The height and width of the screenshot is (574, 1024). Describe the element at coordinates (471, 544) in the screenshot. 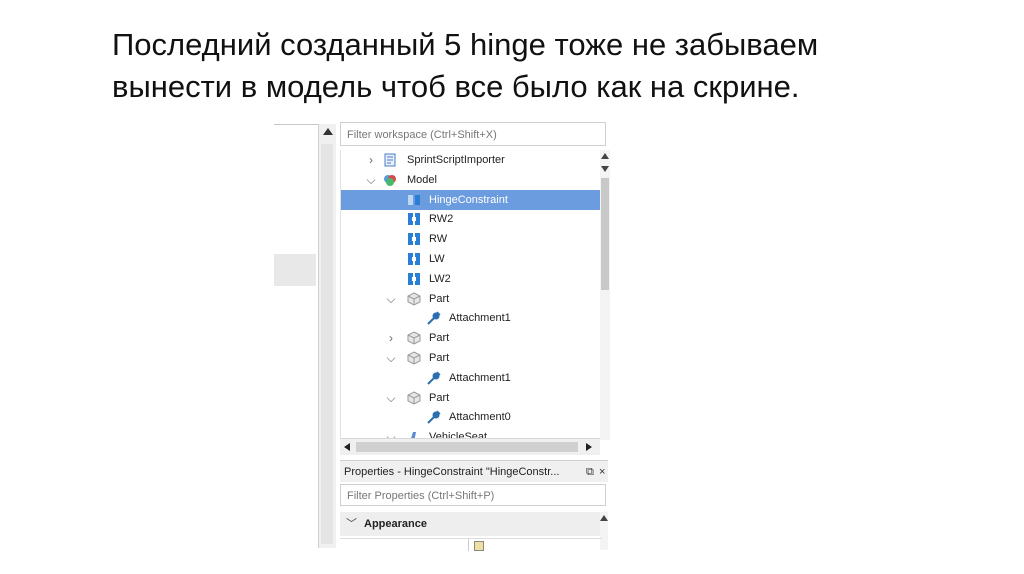

I see `property-row` at that location.